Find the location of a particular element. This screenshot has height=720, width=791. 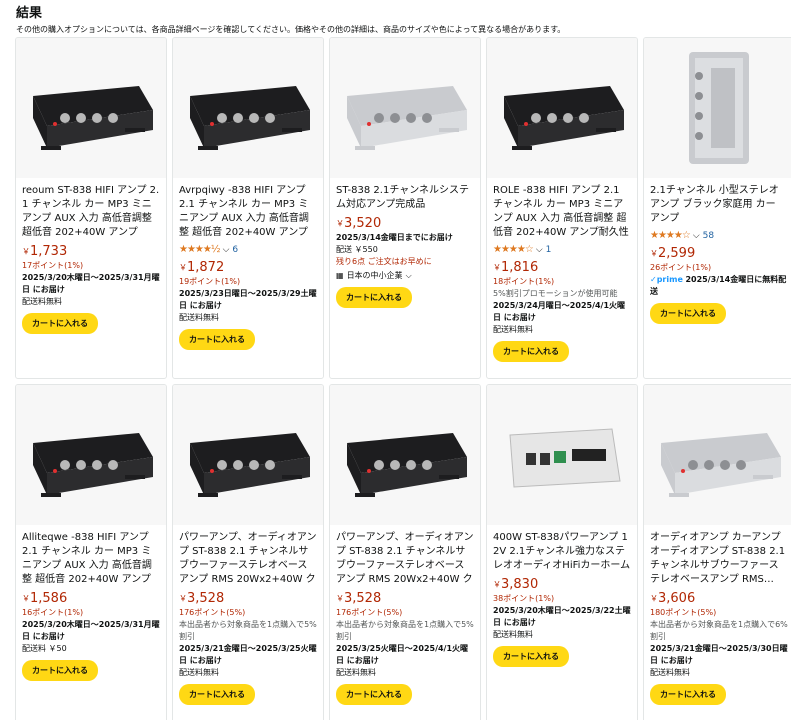

product-title: ST-838 2.1チャンネルシステム対応アンプ完成品 is located at coordinates (405, 198).